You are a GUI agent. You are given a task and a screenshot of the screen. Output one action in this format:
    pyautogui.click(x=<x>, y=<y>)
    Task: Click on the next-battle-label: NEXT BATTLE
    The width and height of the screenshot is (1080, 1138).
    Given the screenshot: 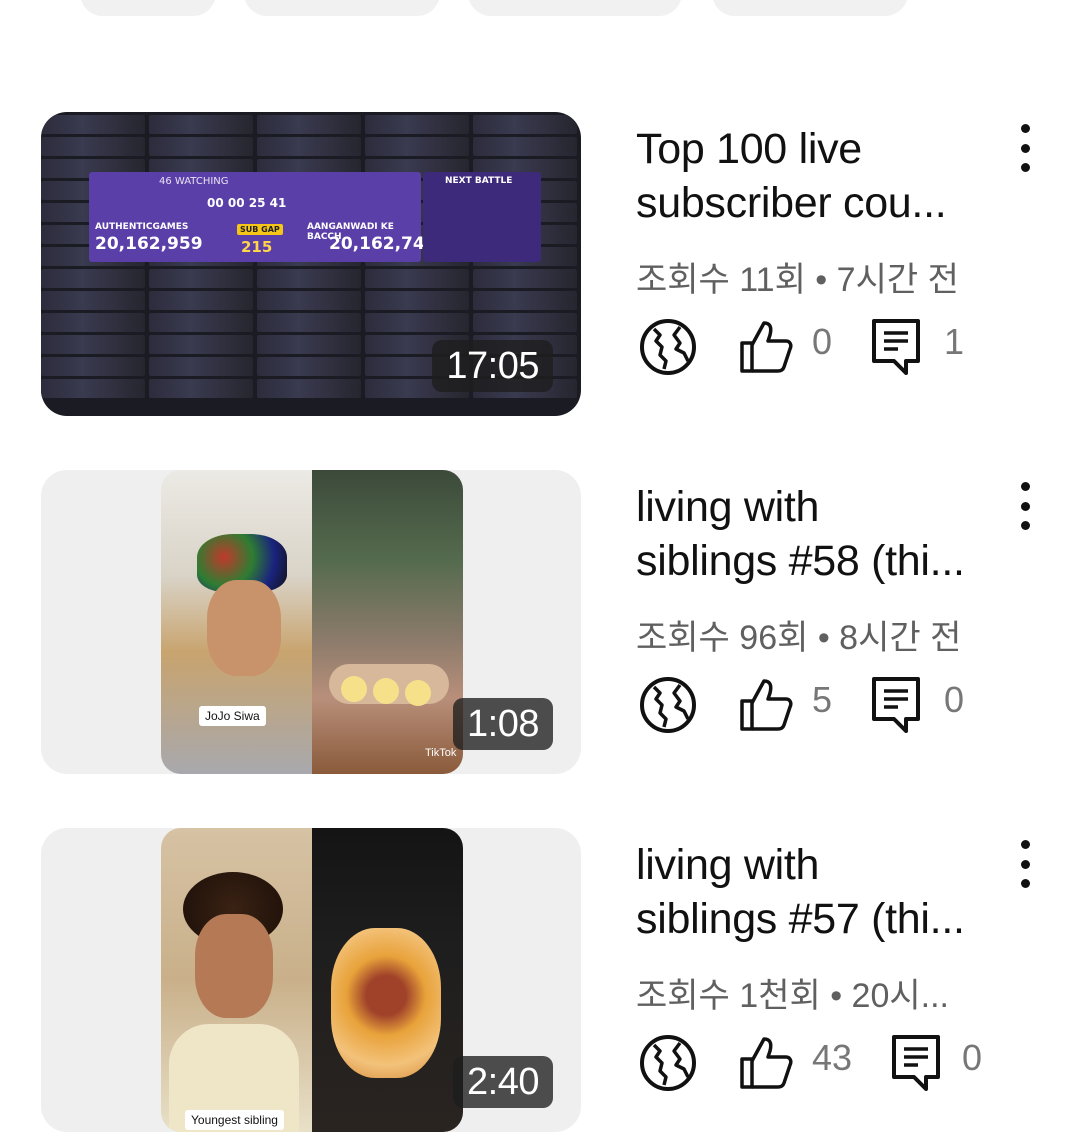 What is the action you would take?
    pyautogui.click(x=479, y=181)
    